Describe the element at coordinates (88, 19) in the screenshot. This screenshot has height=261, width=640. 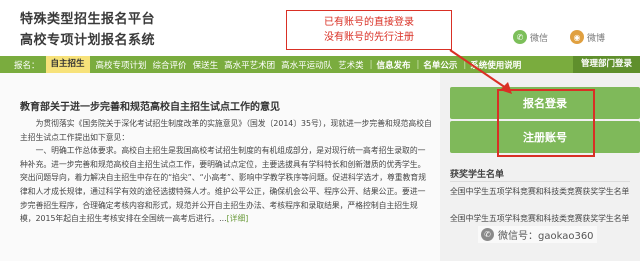
I see `site-title-line1: 特殊类型招生报名平台` at that location.